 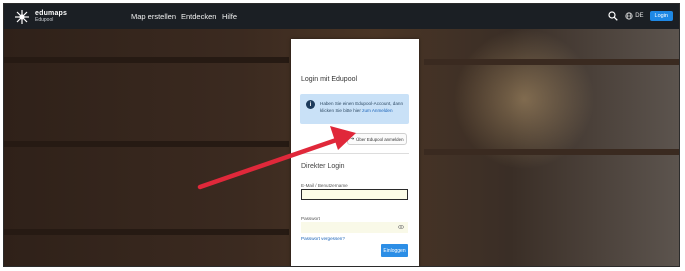 What do you see at coordinates (394, 250) in the screenshot?
I see `submit-button: Einloggen` at bounding box center [394, 250].